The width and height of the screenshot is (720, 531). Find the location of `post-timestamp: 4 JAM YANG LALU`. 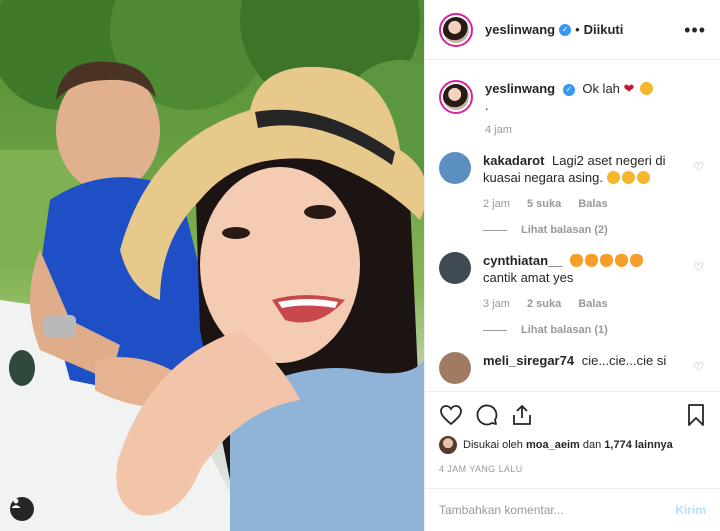

post-timestamp: 4 JAM YANG LALU is located at coordinates (572, 469).